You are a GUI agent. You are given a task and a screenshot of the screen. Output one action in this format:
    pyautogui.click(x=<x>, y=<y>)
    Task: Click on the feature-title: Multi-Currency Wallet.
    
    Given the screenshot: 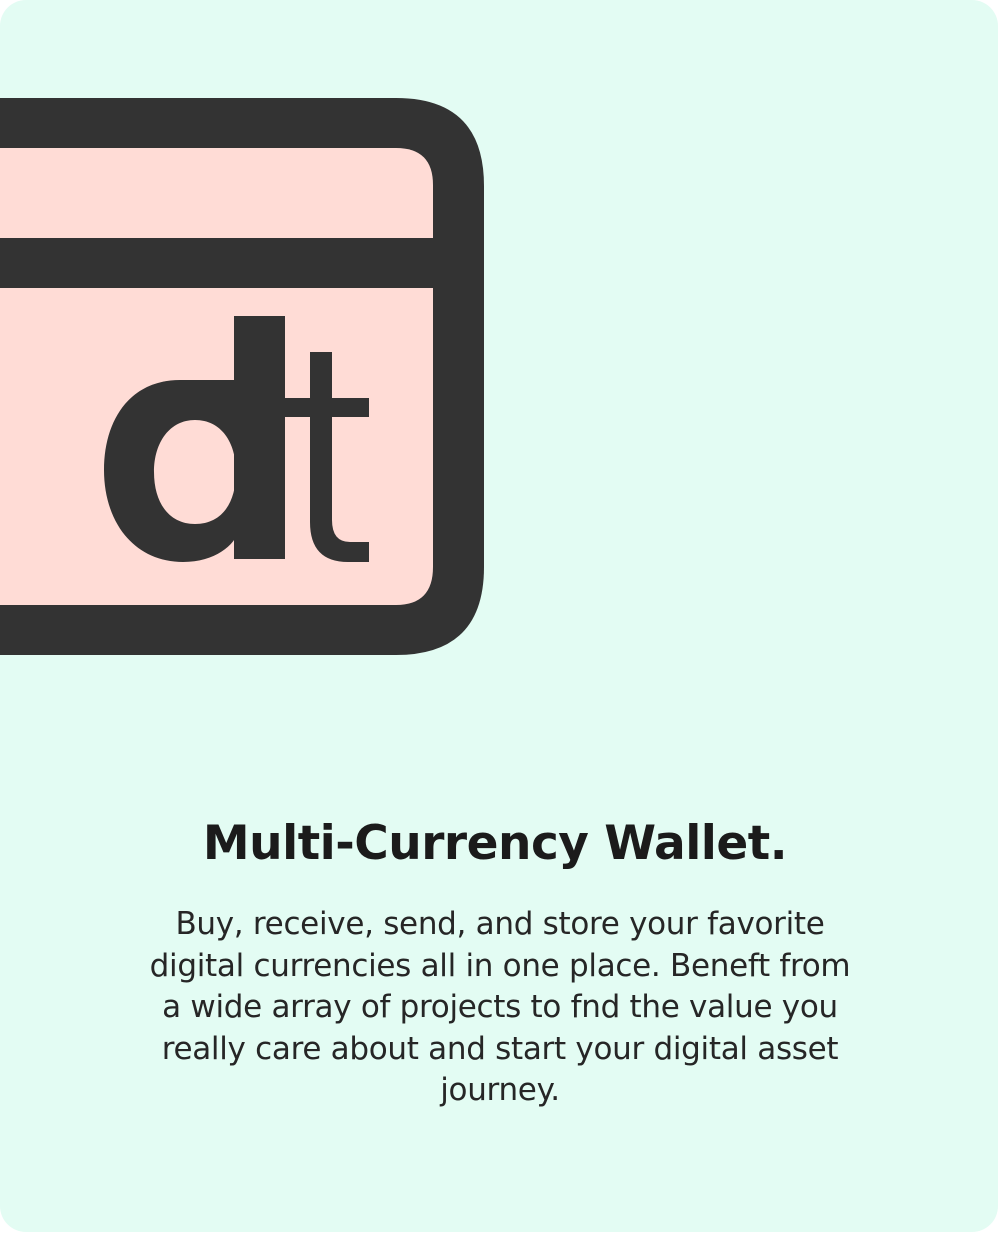 What is the action you would take?
    pyautogui.click(x=495, y=843)
    